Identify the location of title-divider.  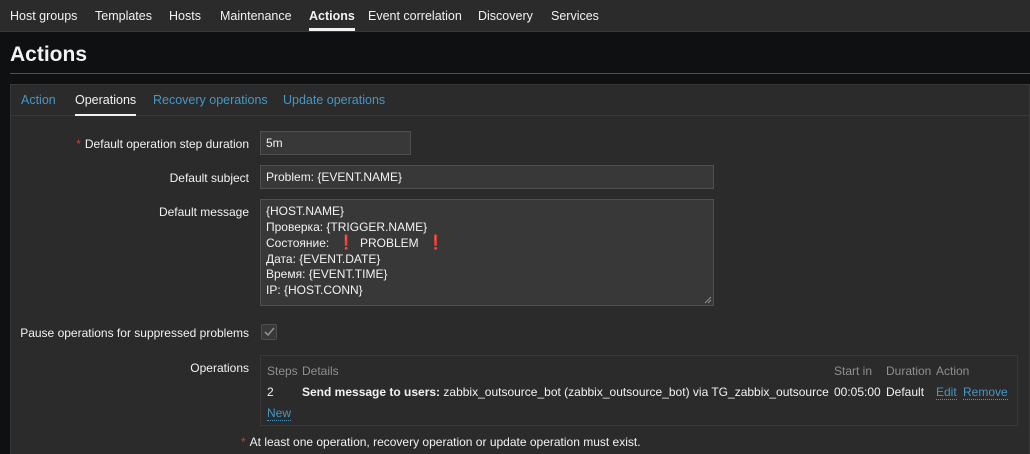
(520, 73).